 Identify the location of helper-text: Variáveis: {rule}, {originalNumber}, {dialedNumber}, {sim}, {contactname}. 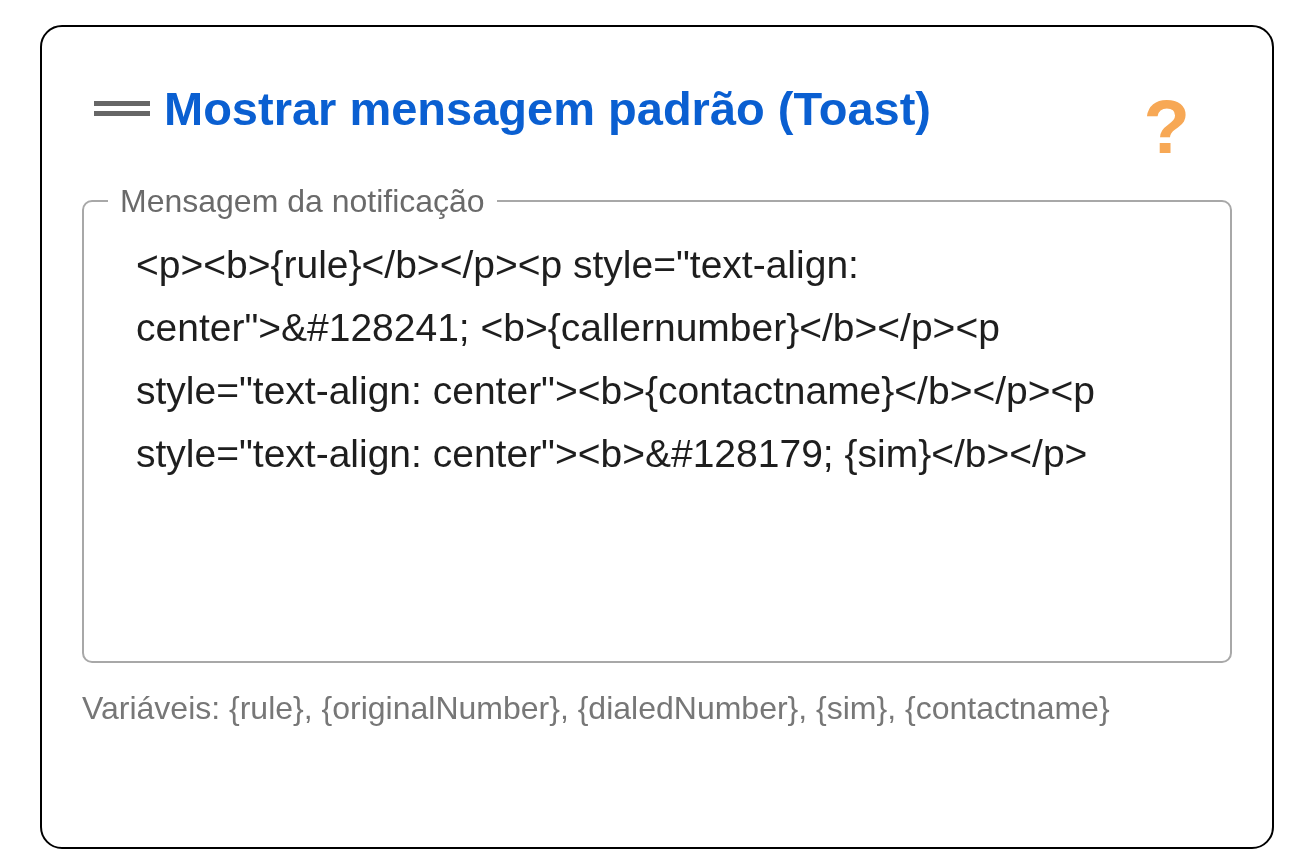
(596, 708).